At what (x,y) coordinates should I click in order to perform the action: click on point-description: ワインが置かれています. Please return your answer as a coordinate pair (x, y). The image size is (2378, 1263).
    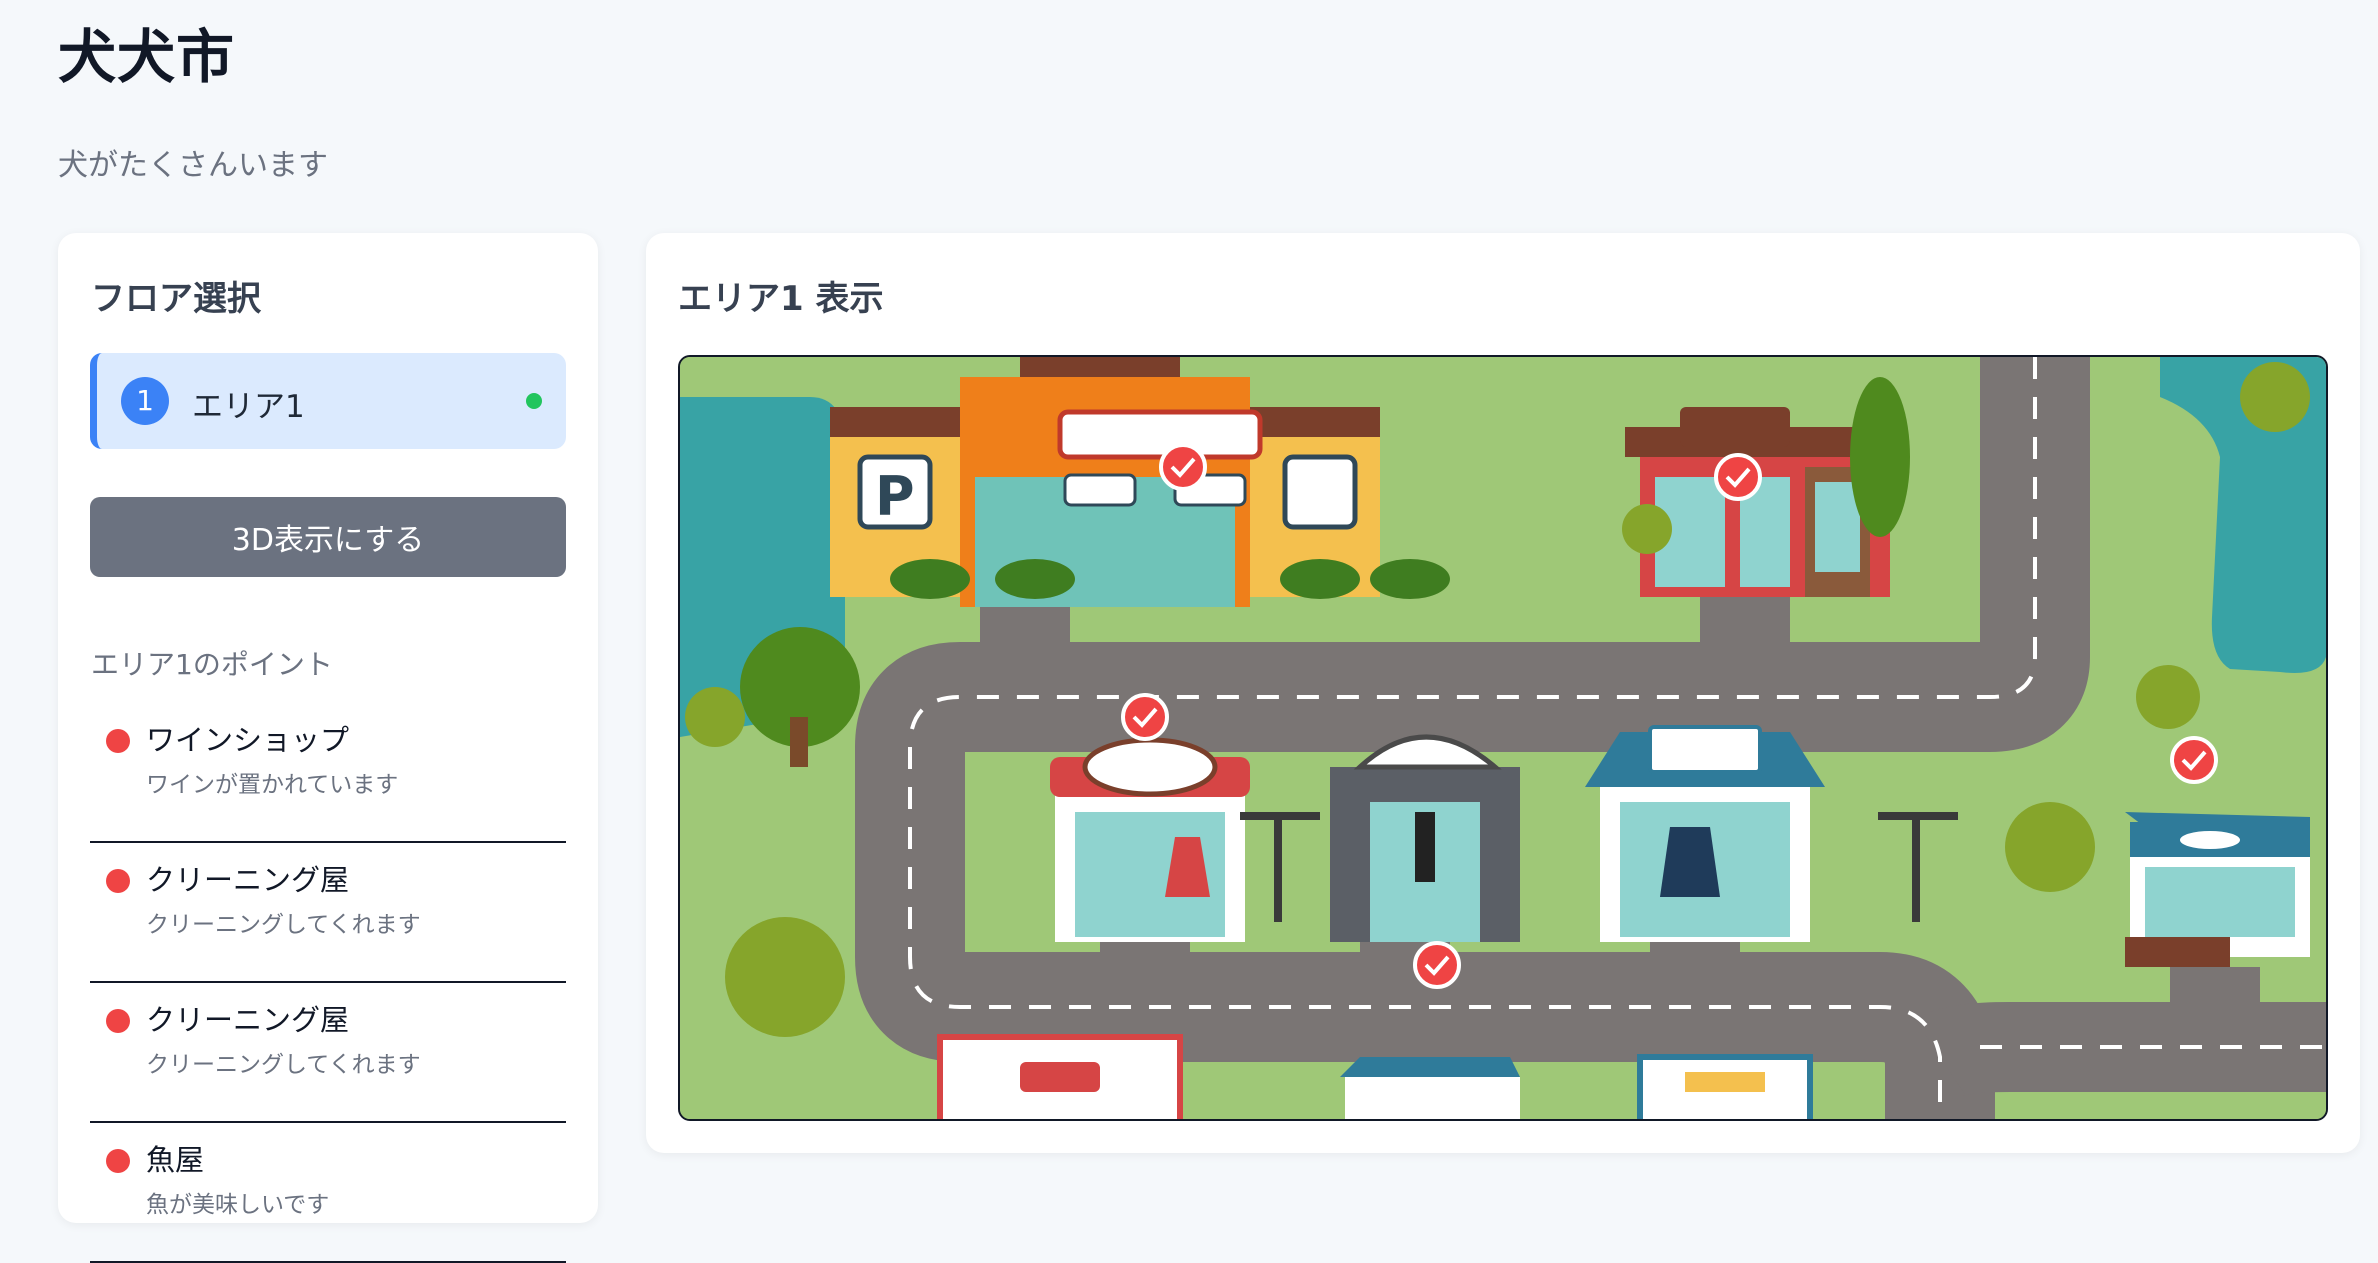
    Looking at the image, I should click on (272, 785).